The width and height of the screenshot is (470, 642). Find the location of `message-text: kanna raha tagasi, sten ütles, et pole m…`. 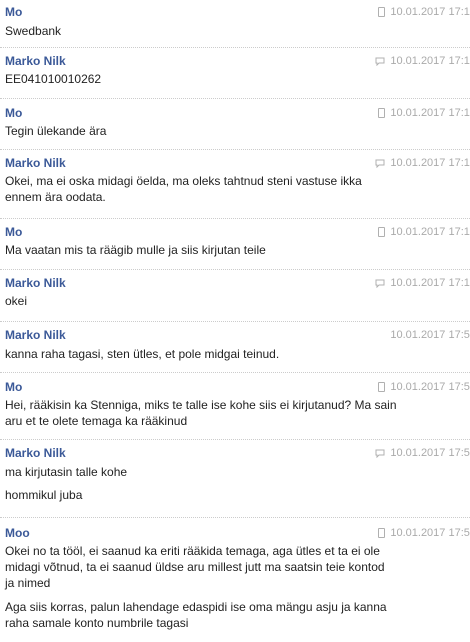

message-text: kanna raha tagasi, sten ütles, et pole m… is located at coordinates (142, 354).